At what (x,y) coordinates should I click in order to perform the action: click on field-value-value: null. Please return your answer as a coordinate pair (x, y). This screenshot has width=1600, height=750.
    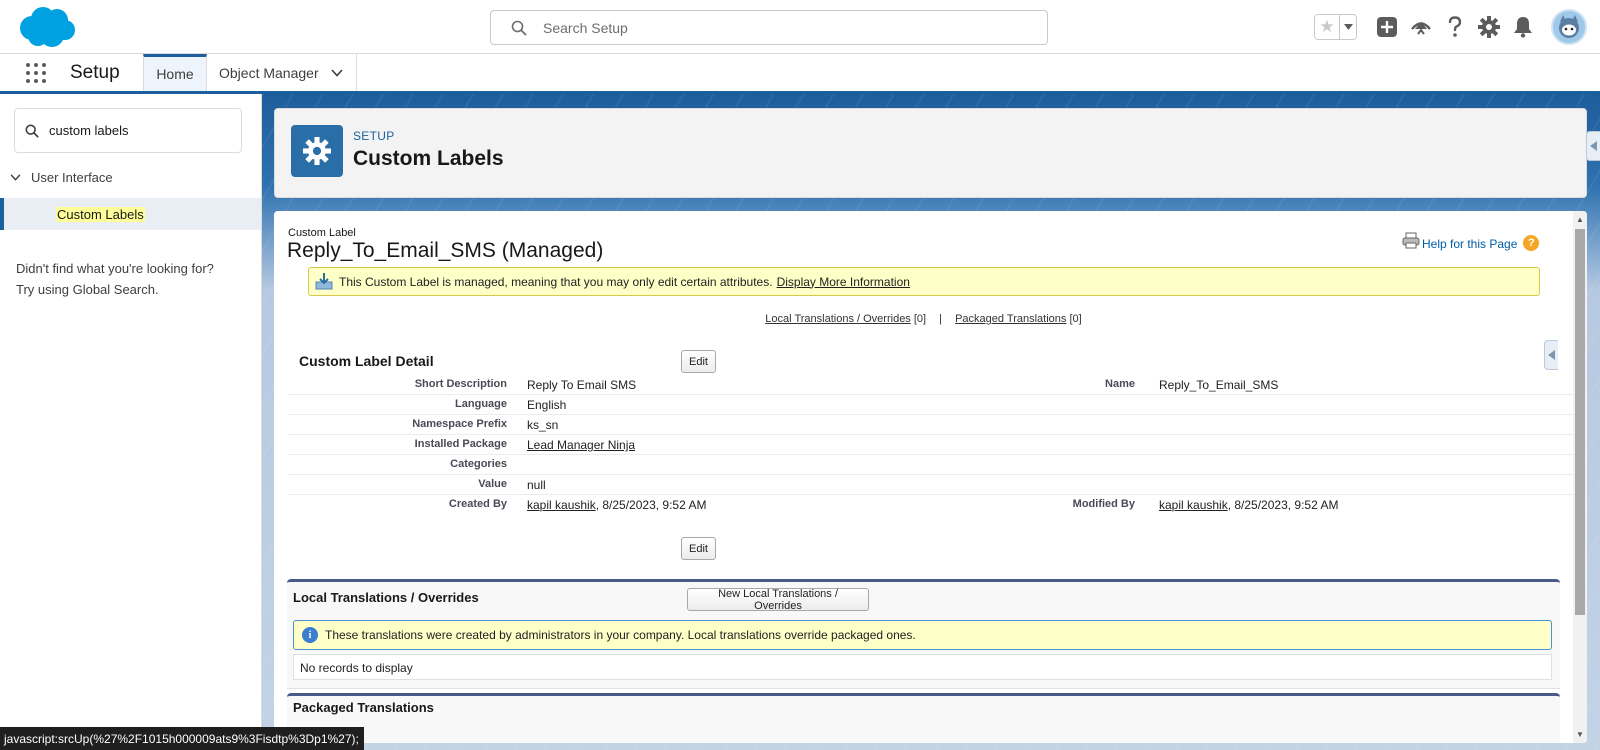
    Looking at the image, I should click on (536, 485).